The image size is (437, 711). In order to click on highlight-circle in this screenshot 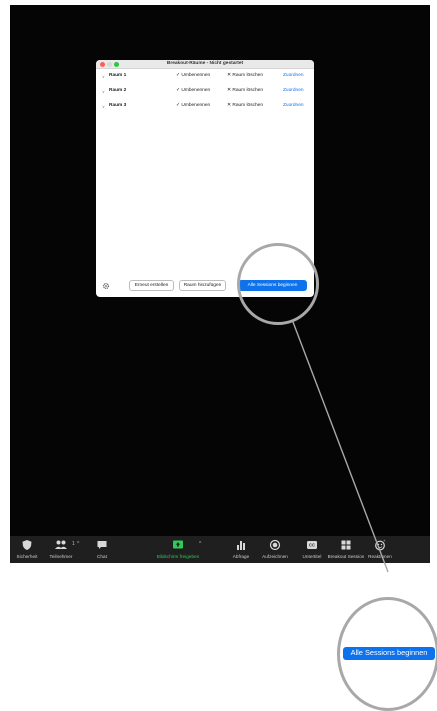, I will do `click(278, 284)`.